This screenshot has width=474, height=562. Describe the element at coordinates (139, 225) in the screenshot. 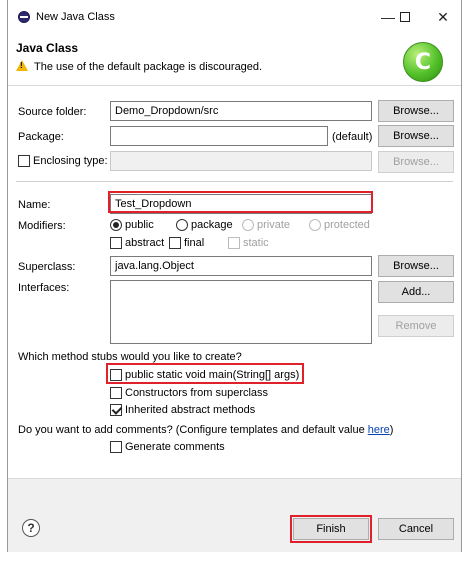

I see `public-label: public` at that location.